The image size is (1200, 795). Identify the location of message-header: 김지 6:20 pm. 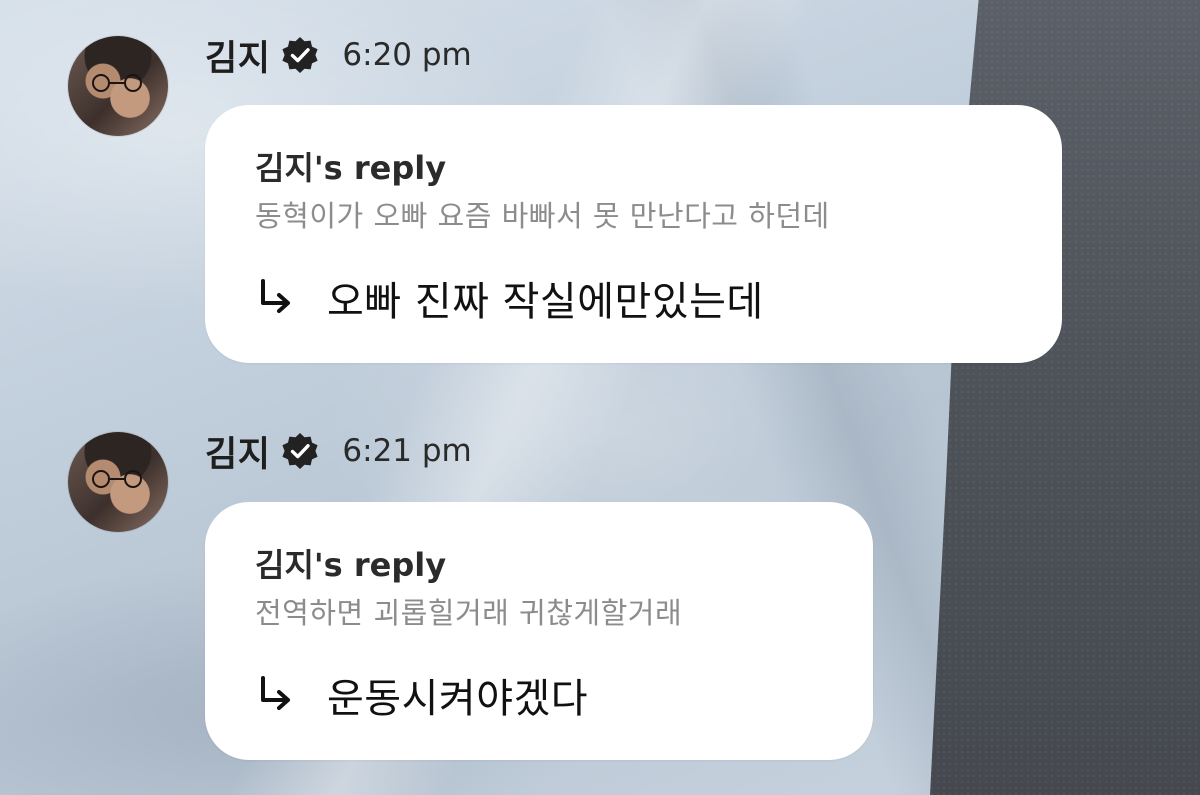
(338, 55).